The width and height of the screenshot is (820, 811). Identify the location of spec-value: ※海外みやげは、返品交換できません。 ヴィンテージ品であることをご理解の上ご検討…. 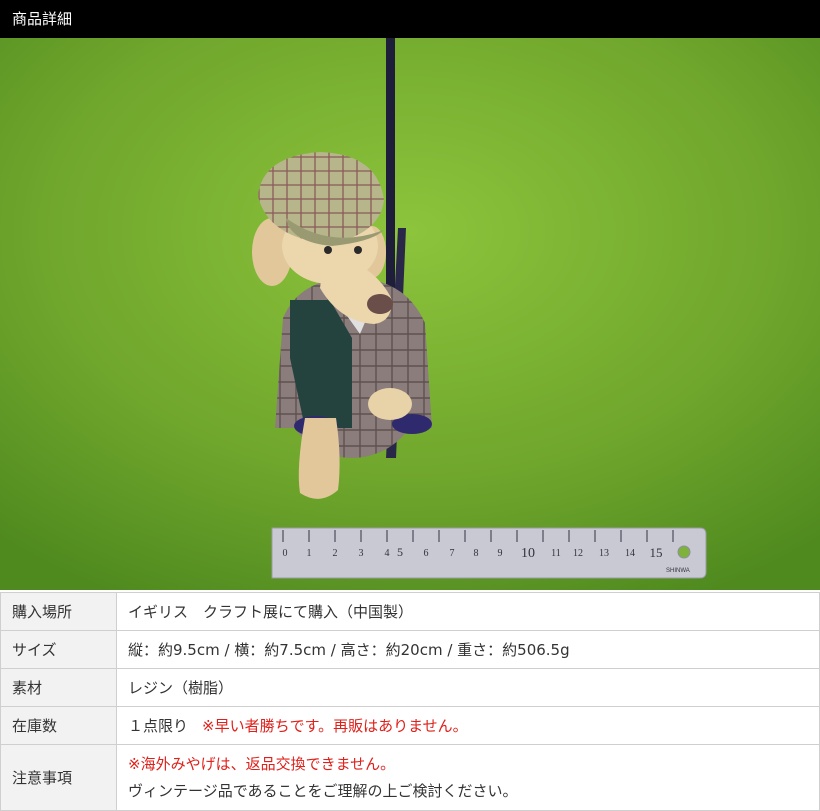
(468, 777).